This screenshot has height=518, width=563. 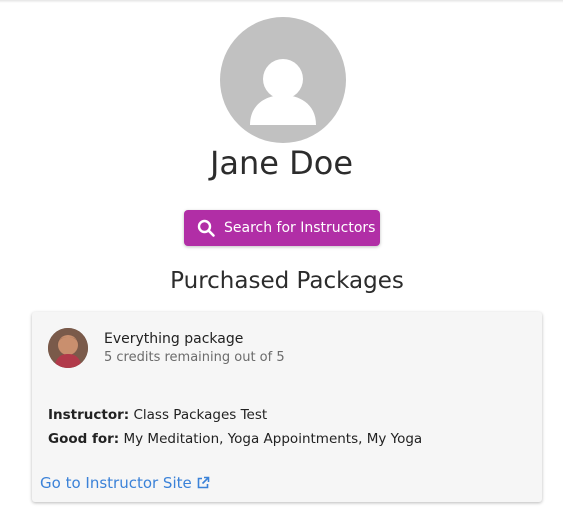 What do you see at coordinates (89, 415) in the screenshot?
I see `instructor-label: Instructor:` at bounding box center [89, 415].